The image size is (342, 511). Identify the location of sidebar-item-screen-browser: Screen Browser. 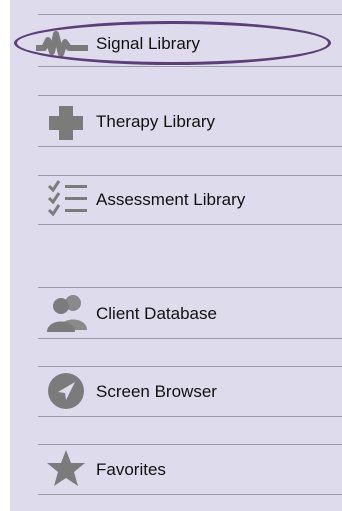
(190, 392).